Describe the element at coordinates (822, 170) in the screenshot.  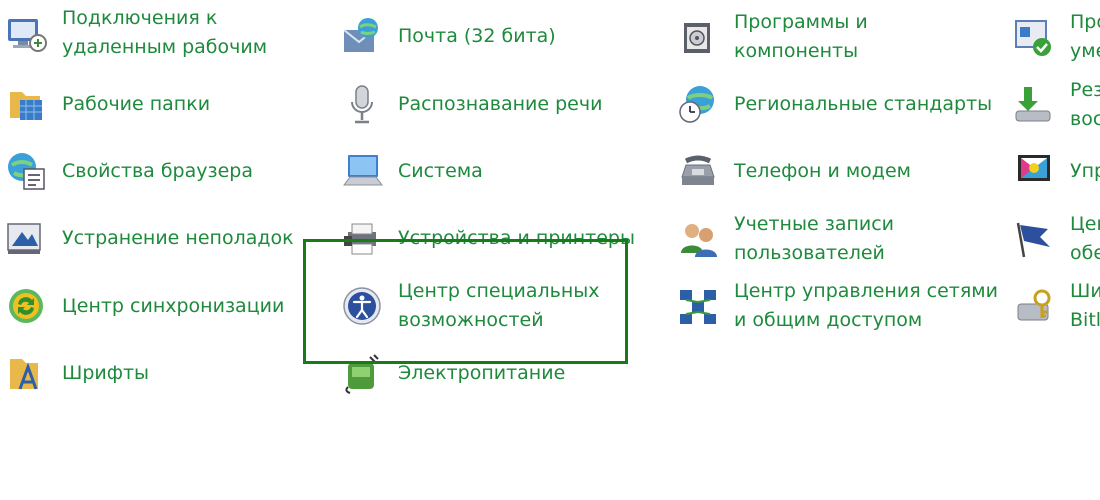
I see `item-label: Телефон и модем` at that location.